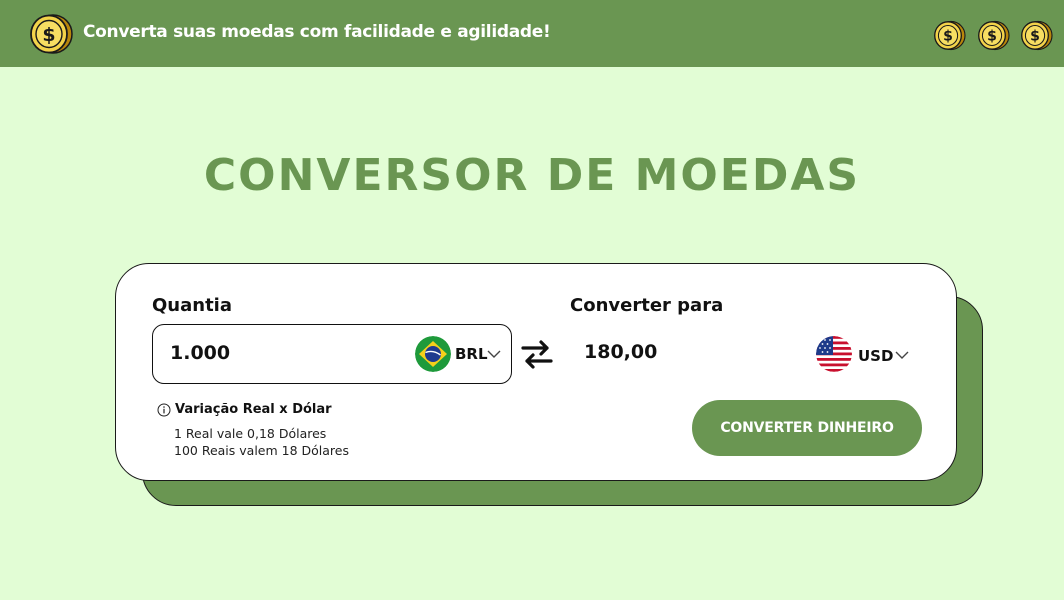 The height and width of the screenshot is (600, 1064). Describe the element at coordinates (164, 410) in the screenshot. I see `info-icon` at that location.